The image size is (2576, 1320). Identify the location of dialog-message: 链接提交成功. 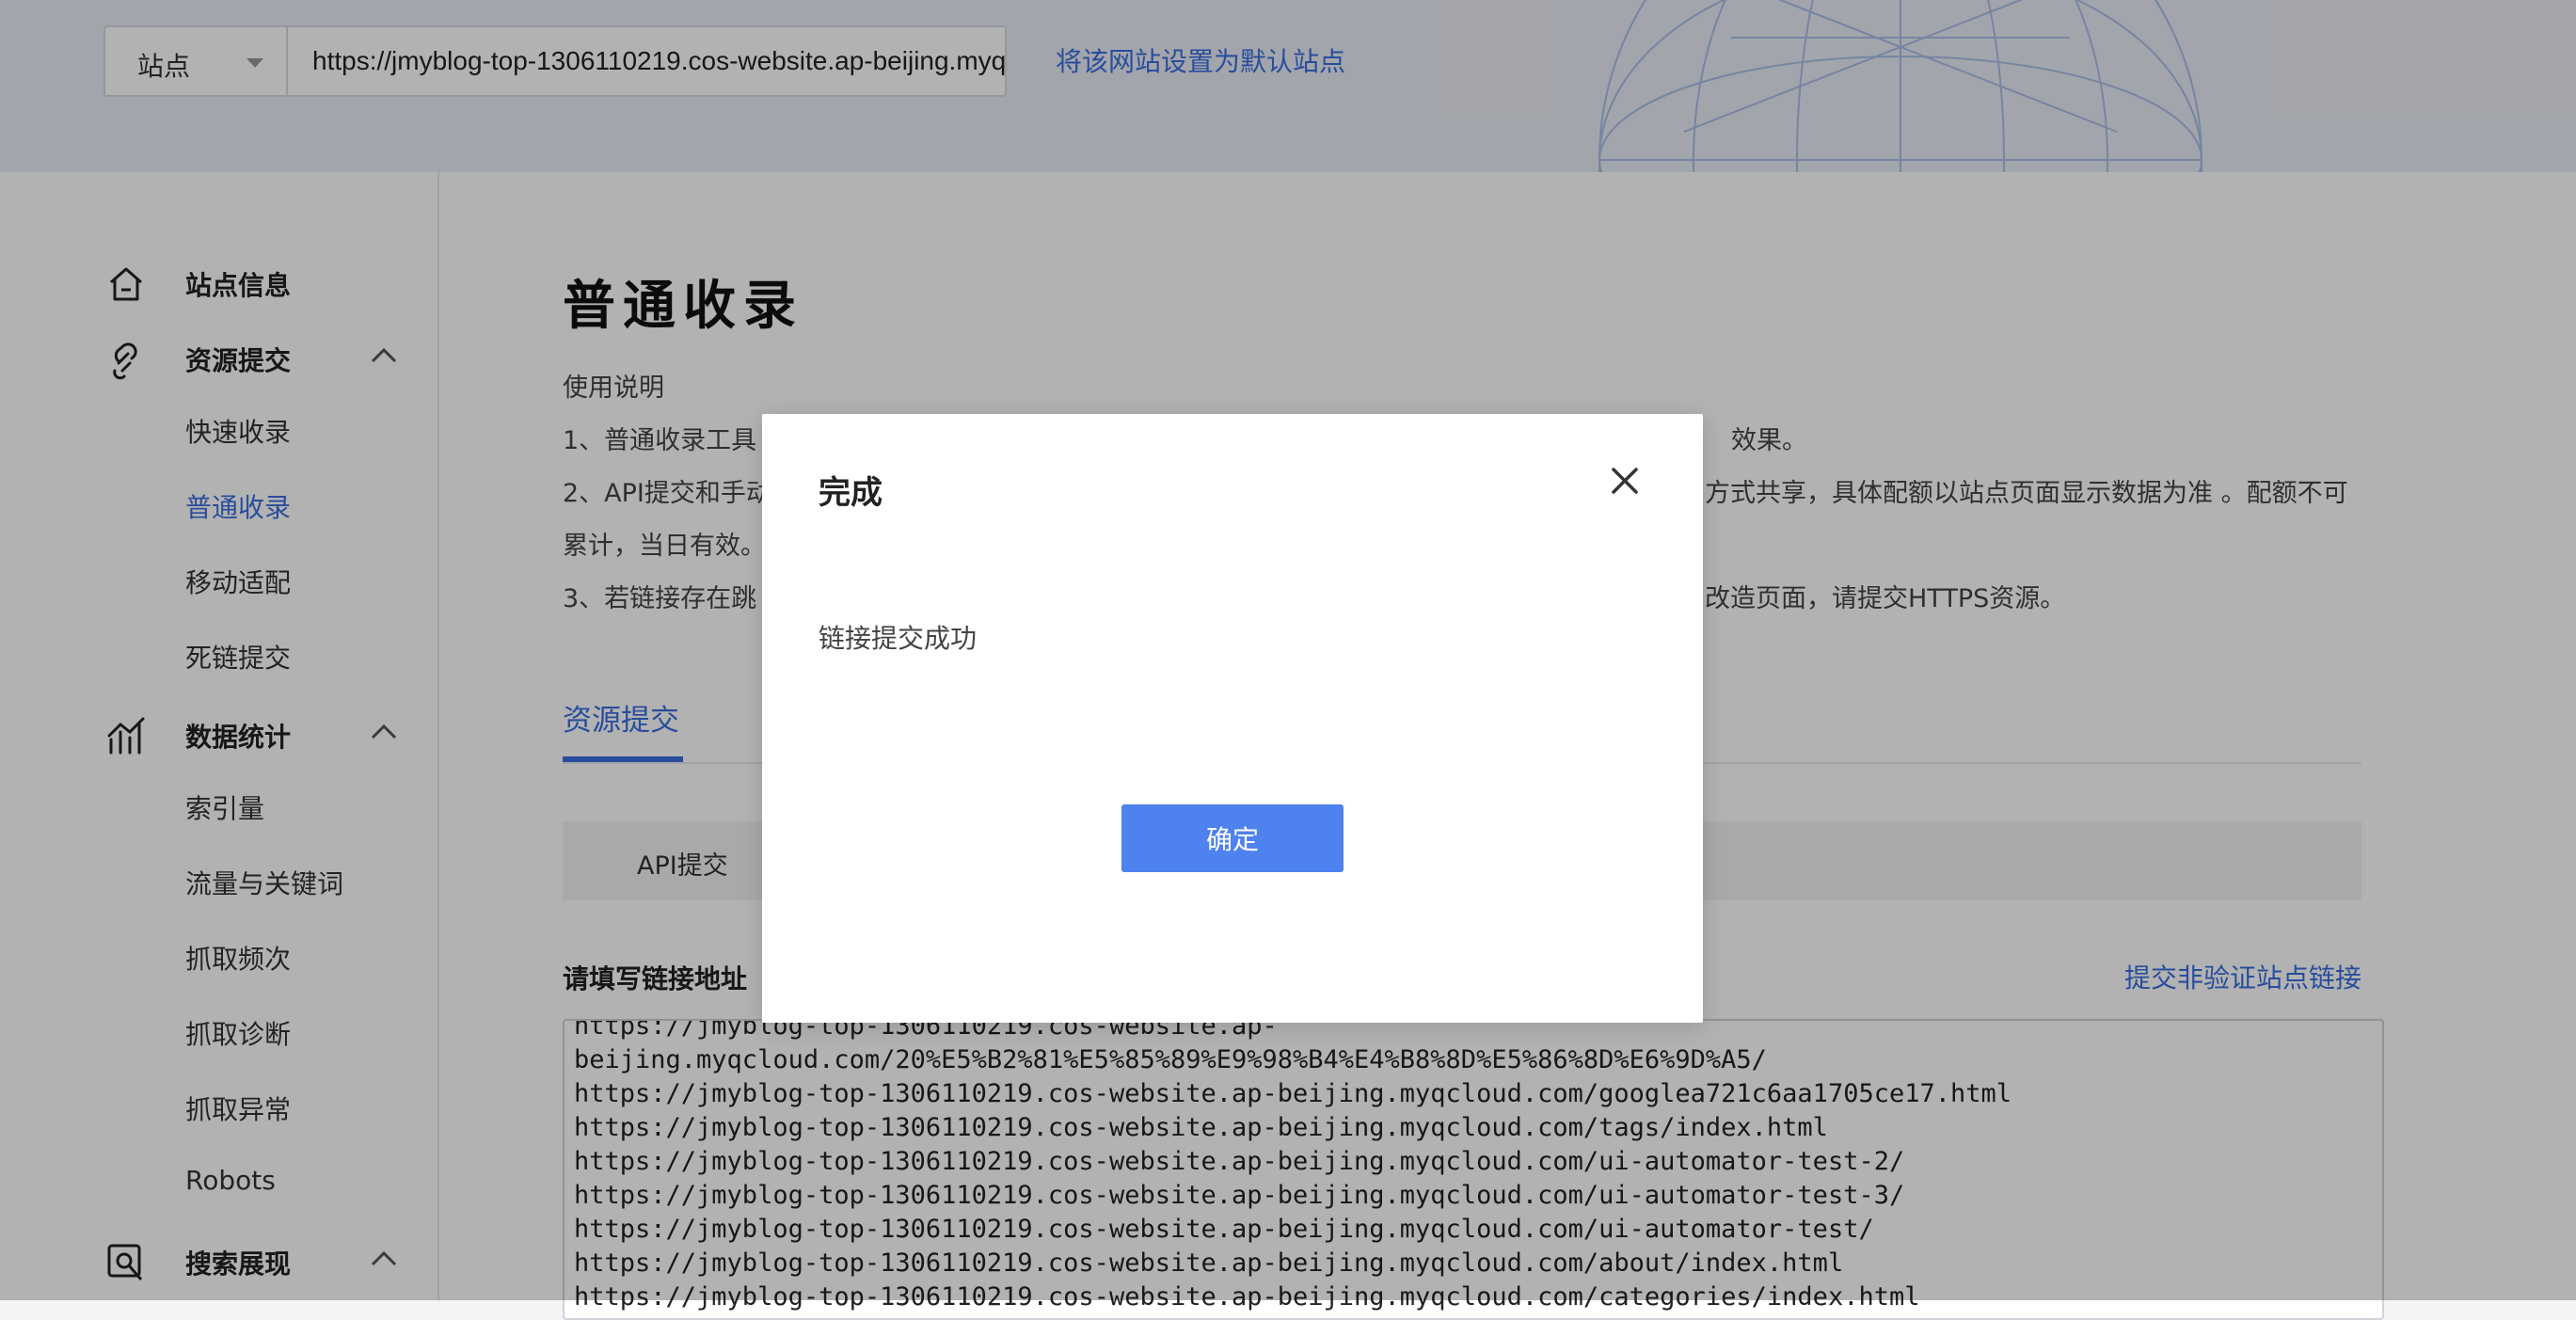
(898, 638).